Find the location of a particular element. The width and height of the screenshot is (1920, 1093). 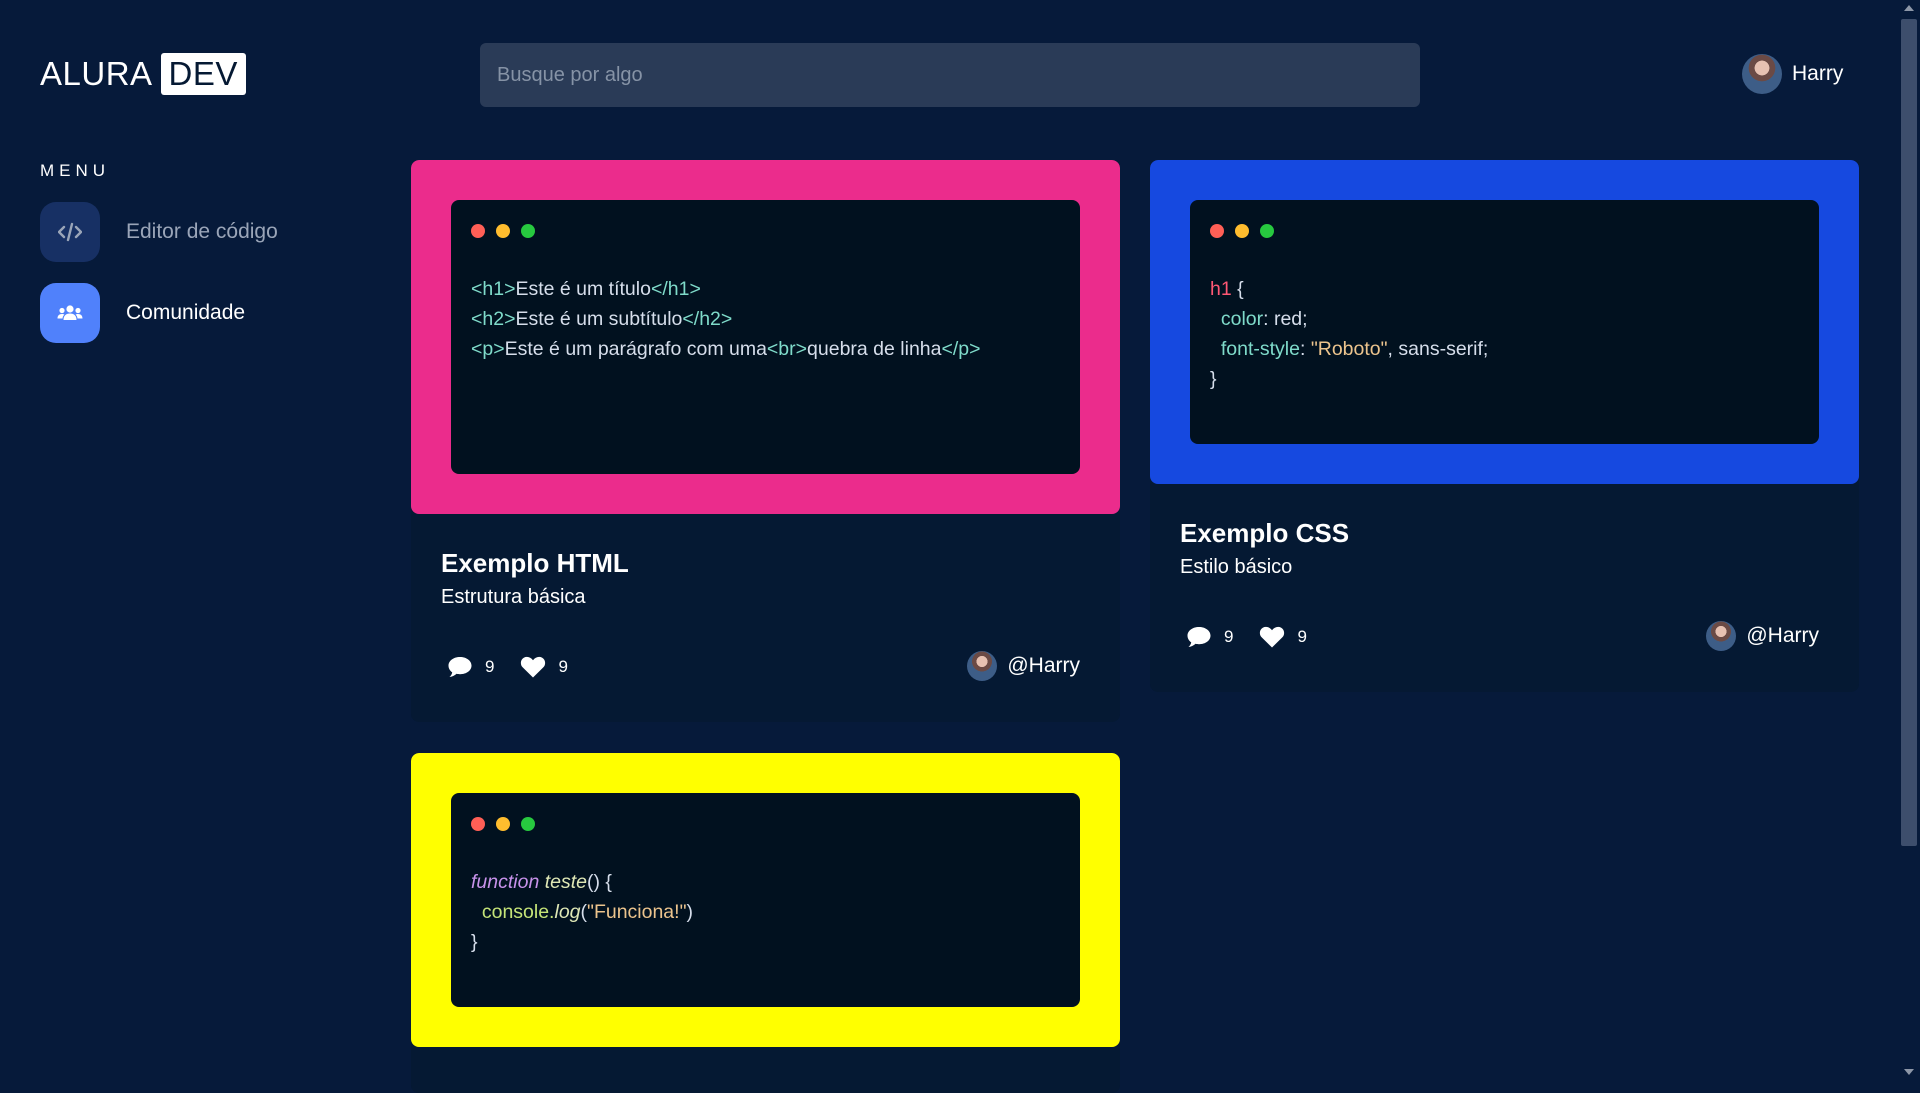

scroll-down-icon is located at coordinates (1909, 1072).